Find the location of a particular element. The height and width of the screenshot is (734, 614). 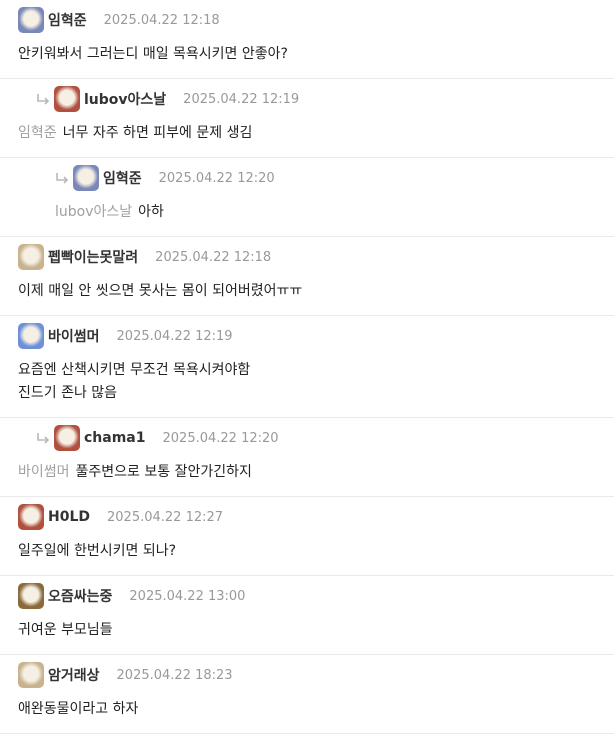

comment-text: 일주일에 한번시키면 되나? is located at coordinates (97, 551).